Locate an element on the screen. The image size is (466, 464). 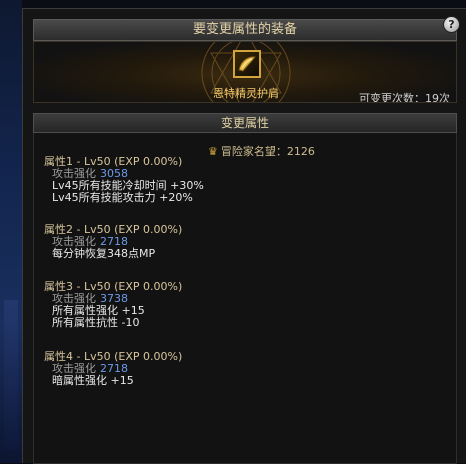
window-title: 要变更属性的装备 is located at coordinates (245, 30).